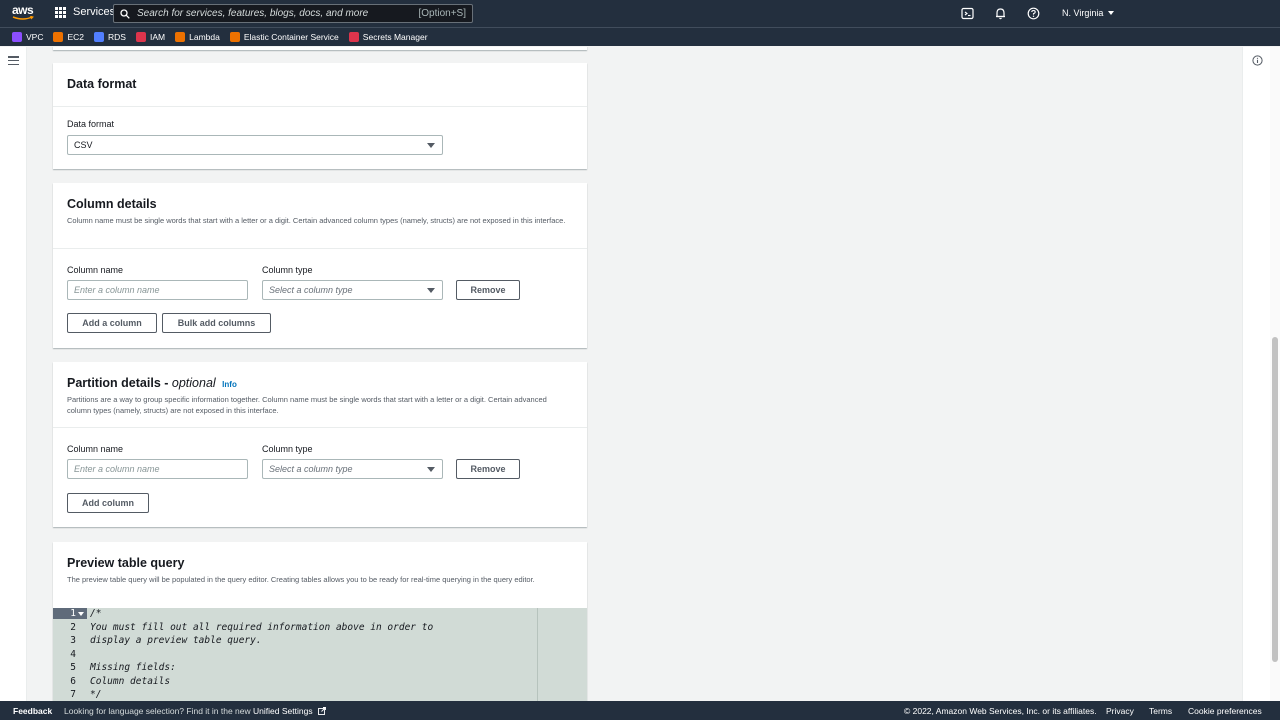 The image size is (1280, 720). I want to click on line-number: 5, so click(73, 667).